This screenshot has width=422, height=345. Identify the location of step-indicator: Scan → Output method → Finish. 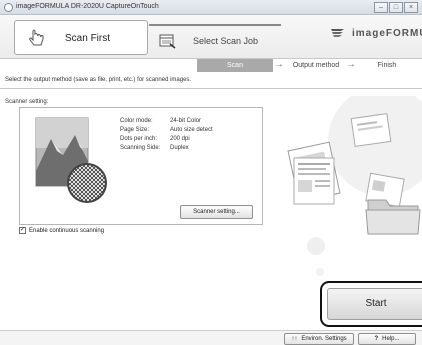
(211, 66).